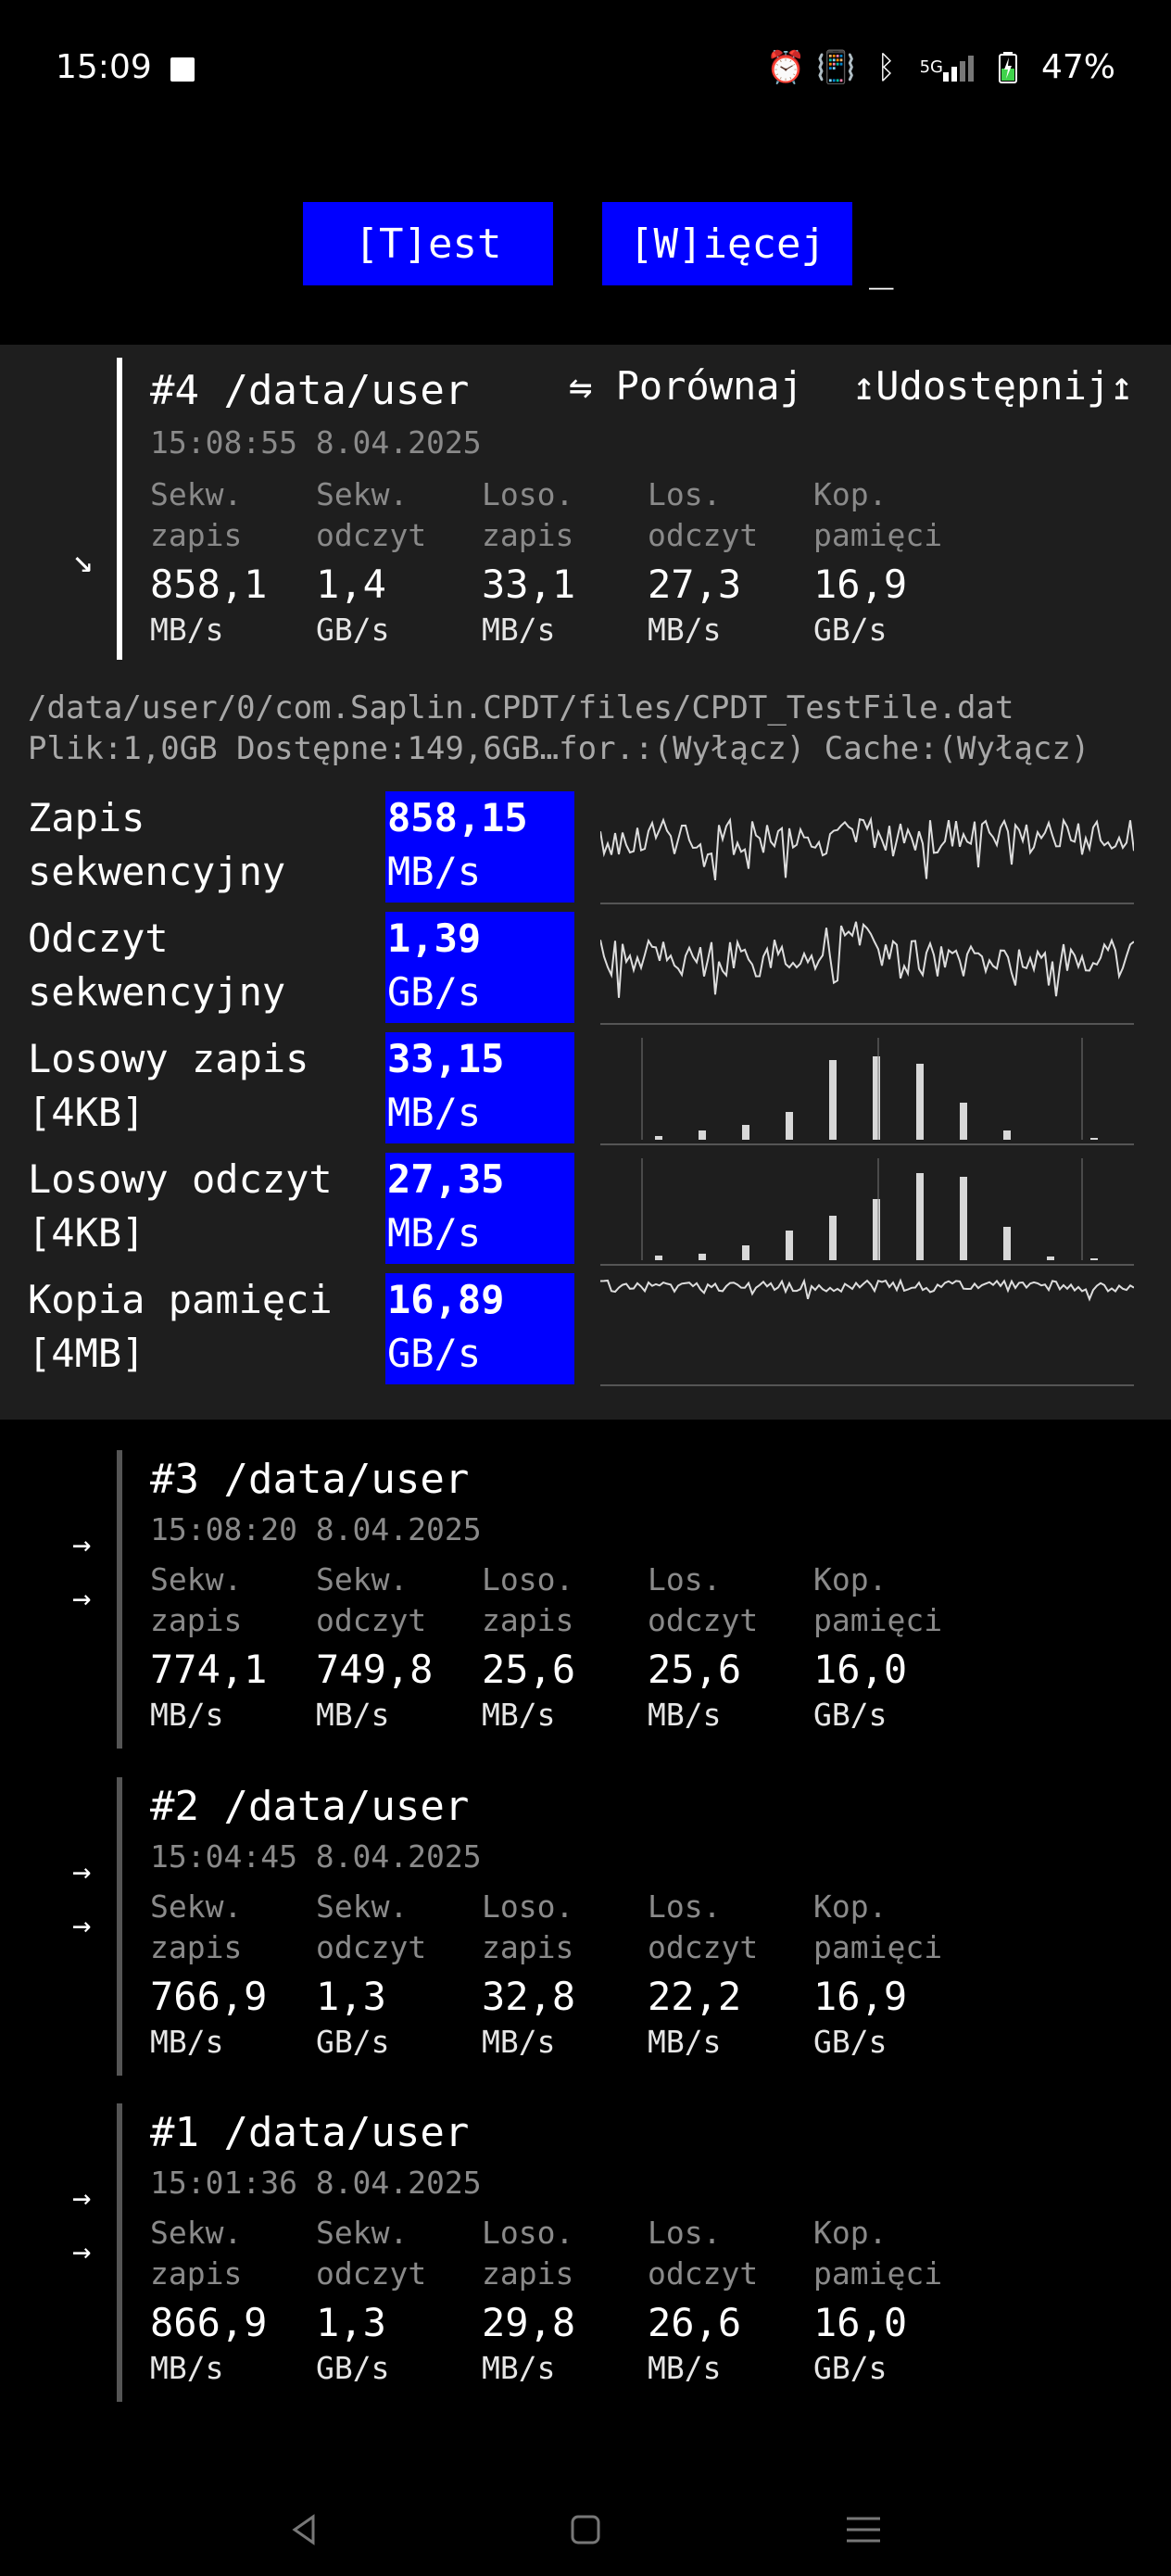 The height and width of the screenshot is (2576, 1171). What do you see at coordinates (480, 847) in the screenshot?
I see `metric-value-box: 858,15 MB/s` at bounding box center [480, 847].